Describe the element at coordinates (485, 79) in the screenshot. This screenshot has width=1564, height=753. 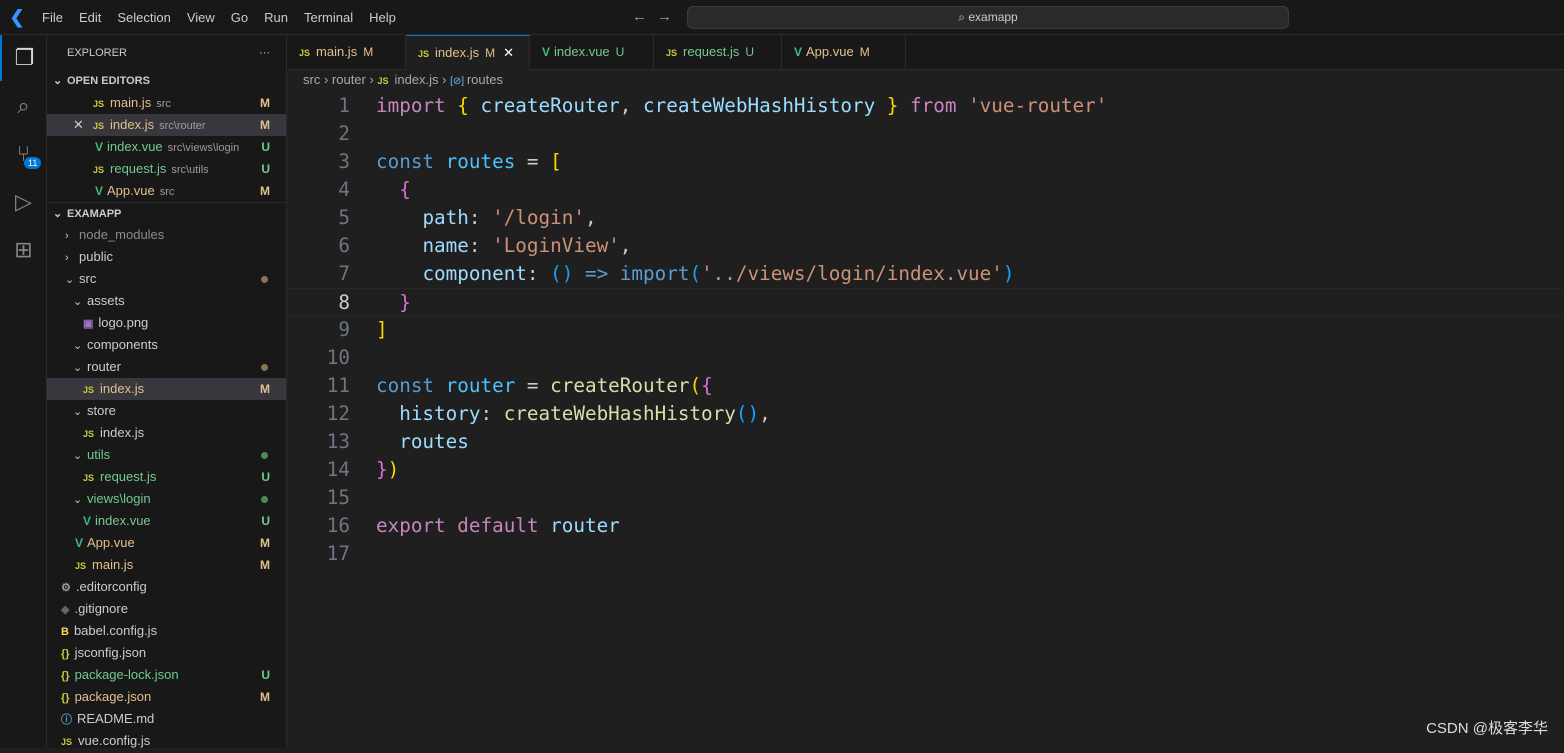
I see `breadcrumb-item: routes` at that location.